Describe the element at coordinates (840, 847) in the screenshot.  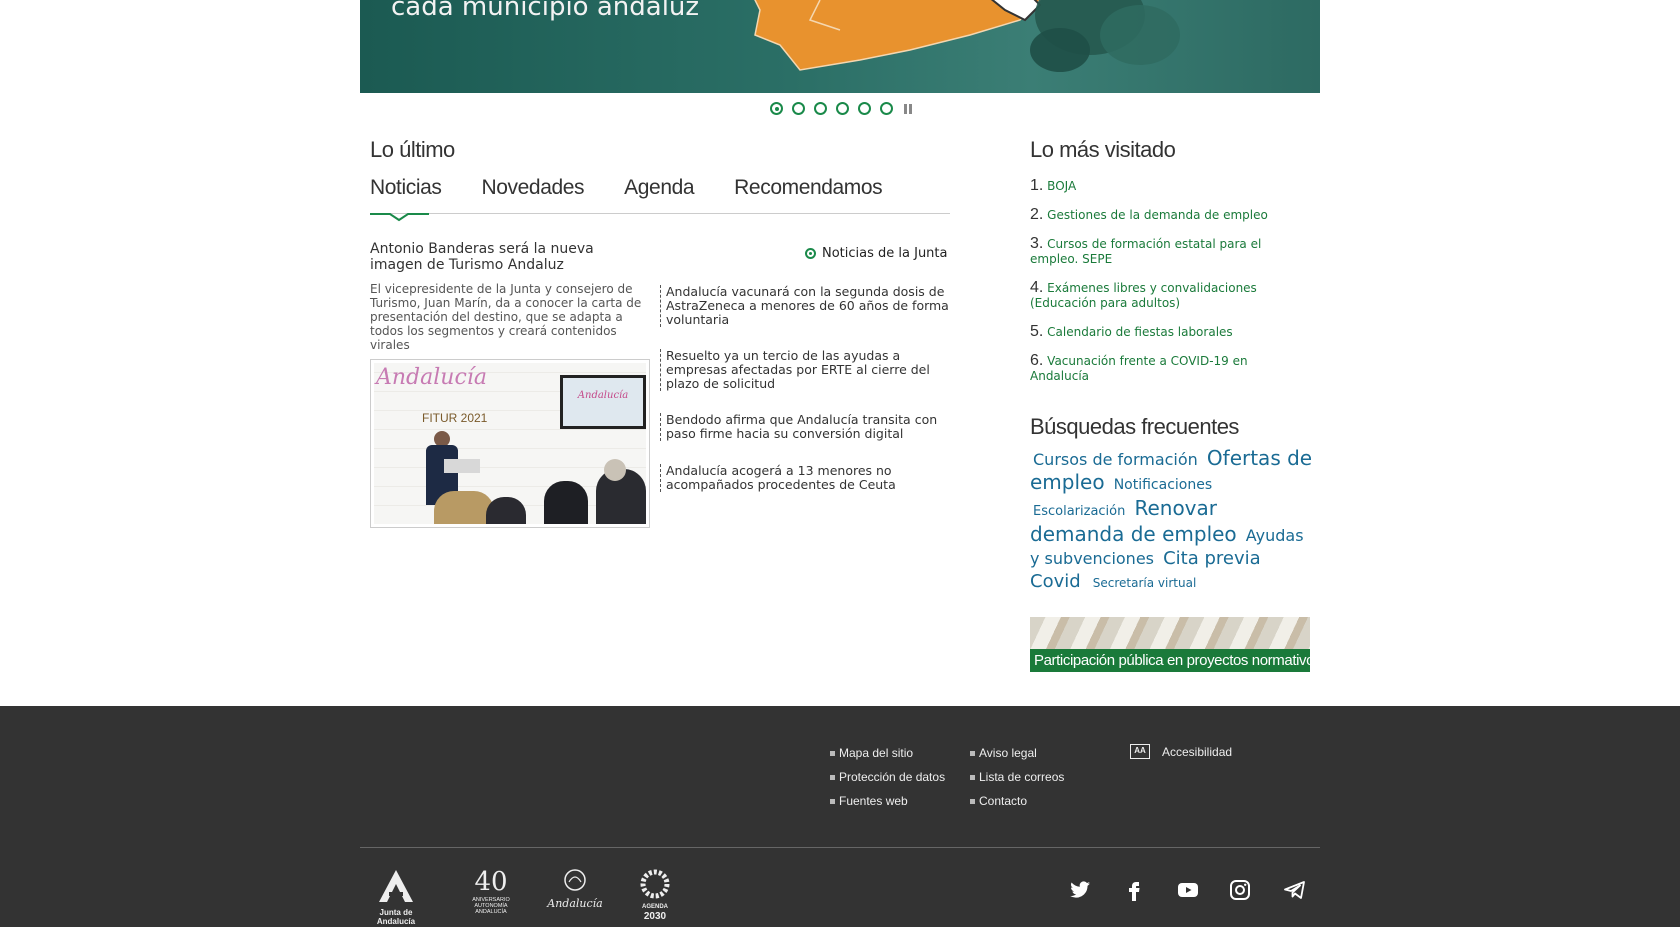
I see `footer-divider` at that location.